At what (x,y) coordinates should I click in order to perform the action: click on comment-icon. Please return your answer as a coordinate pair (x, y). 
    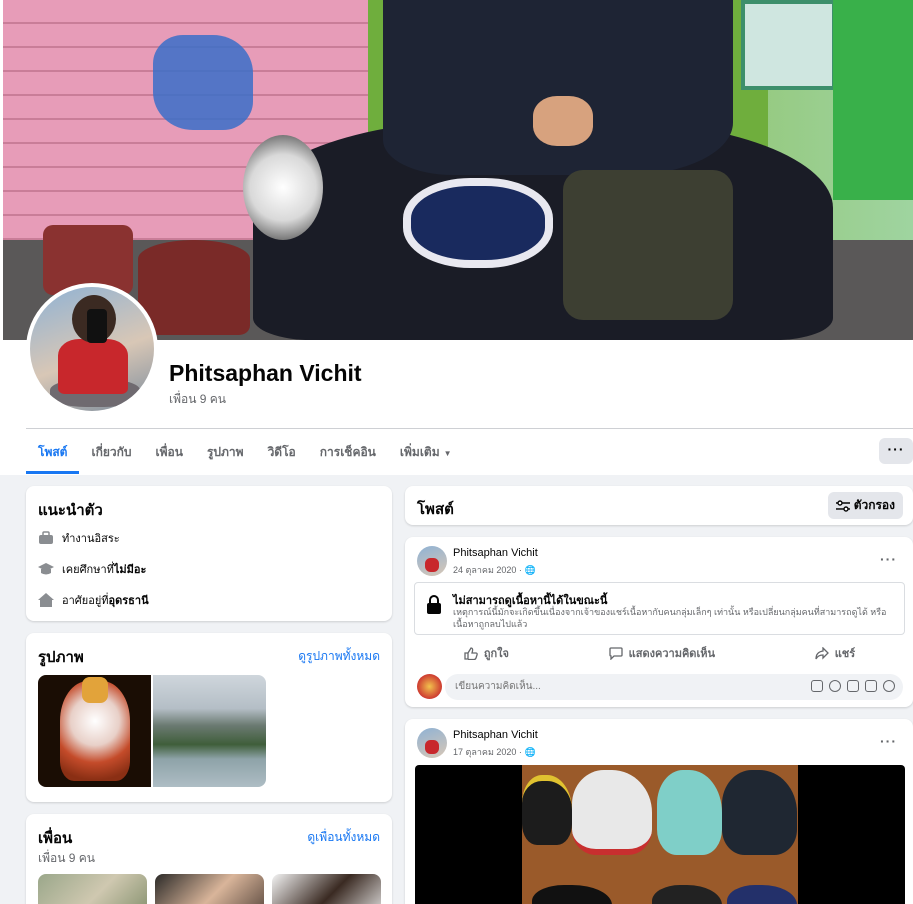
    Looking at the image, I should click on (616, 653).